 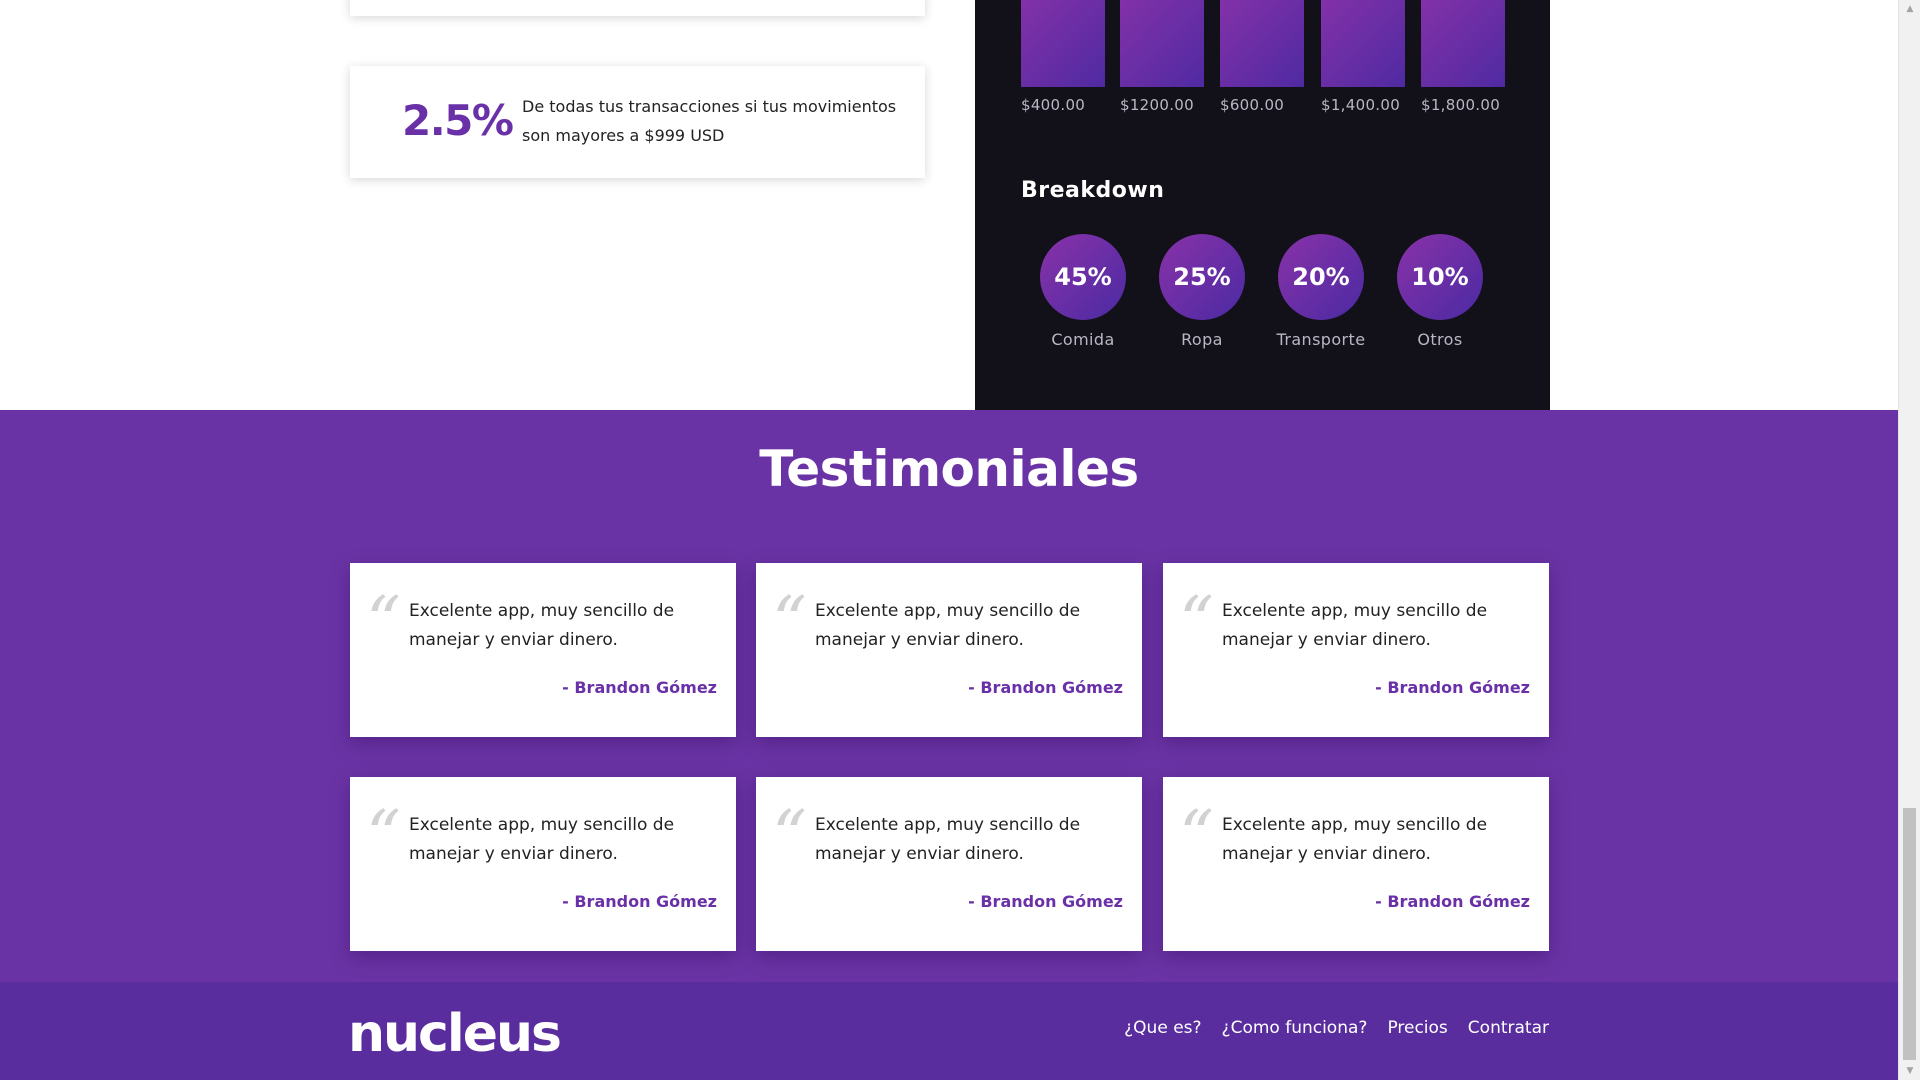 What do you see at coordinates (1461, 105) in the screenshot?
I see `bar-label: $1,800.00` at bounding box center [1461, 105].